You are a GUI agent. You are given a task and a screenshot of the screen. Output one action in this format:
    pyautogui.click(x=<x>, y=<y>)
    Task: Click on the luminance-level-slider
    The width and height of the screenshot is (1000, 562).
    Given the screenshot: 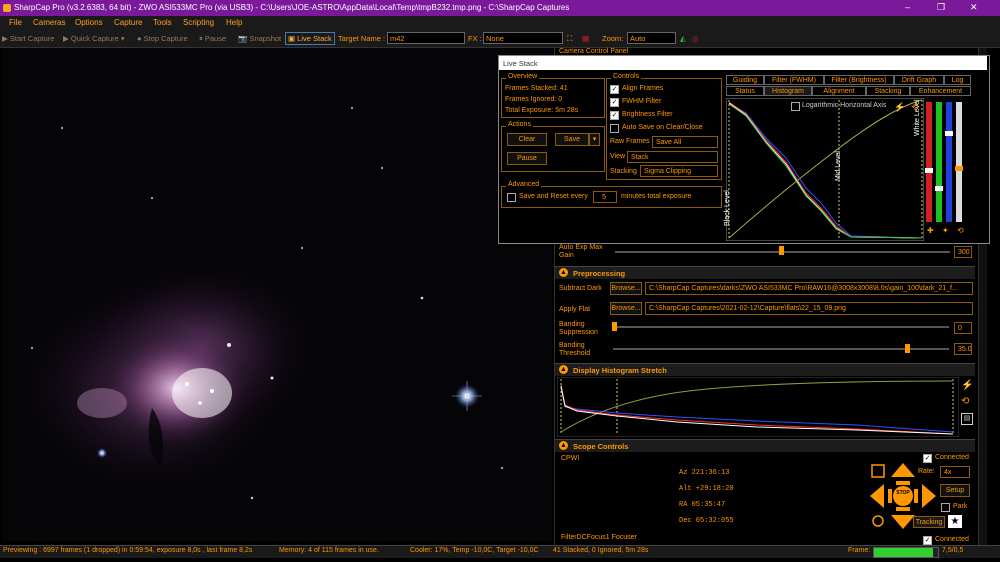 What is the action you would take?
    pyautogui.click(x=959, y=162)
    